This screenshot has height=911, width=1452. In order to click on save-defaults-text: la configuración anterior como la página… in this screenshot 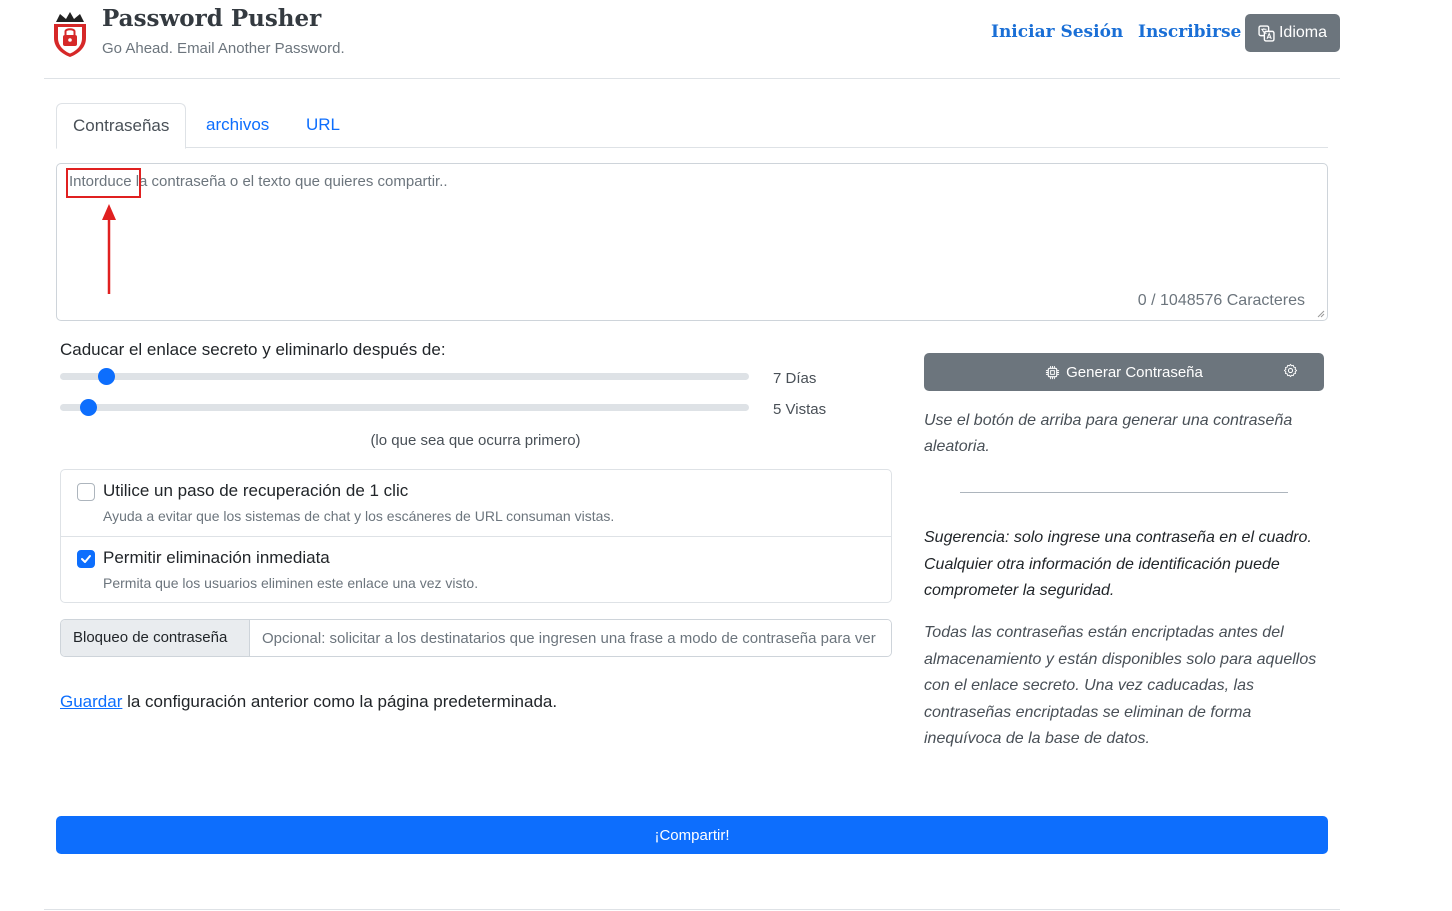, I will do `click(340, 701)`.